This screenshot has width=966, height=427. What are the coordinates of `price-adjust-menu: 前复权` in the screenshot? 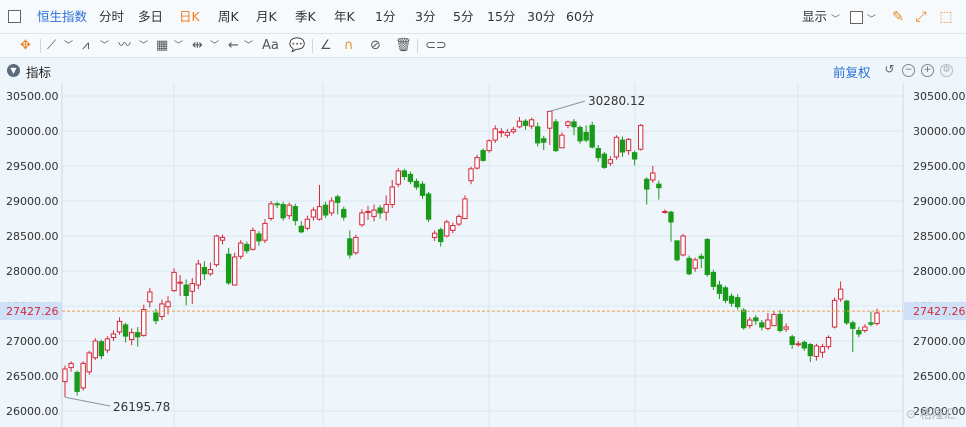 It's located at (852, 71).